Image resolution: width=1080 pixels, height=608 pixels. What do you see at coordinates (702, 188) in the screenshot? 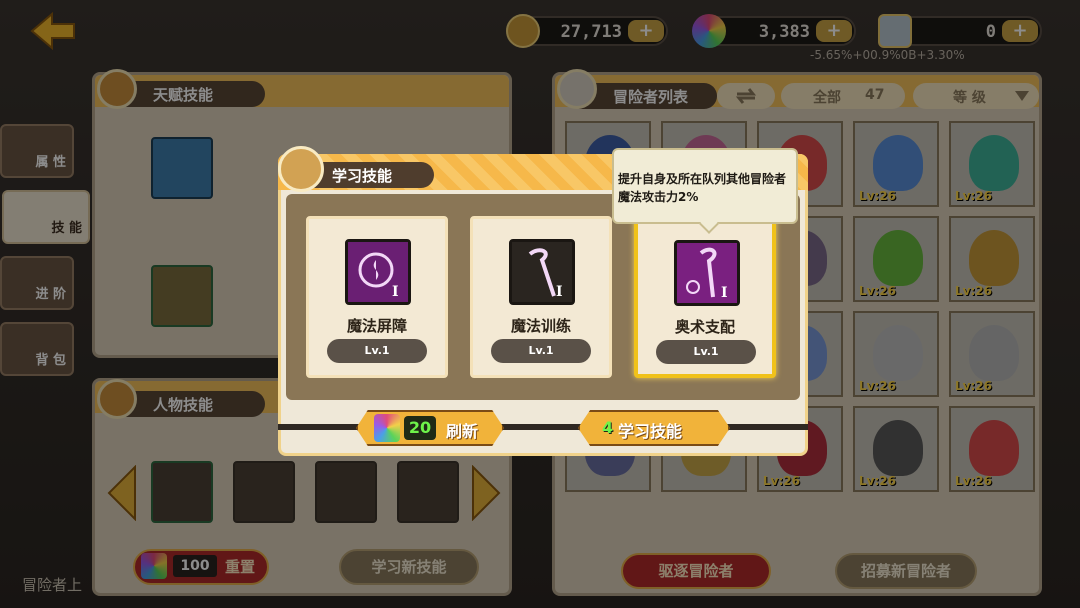
I see `tooltip-text: 提升自身及所在队列其他冒险者魔法攻击力2%` at bounding box center [702, 188].